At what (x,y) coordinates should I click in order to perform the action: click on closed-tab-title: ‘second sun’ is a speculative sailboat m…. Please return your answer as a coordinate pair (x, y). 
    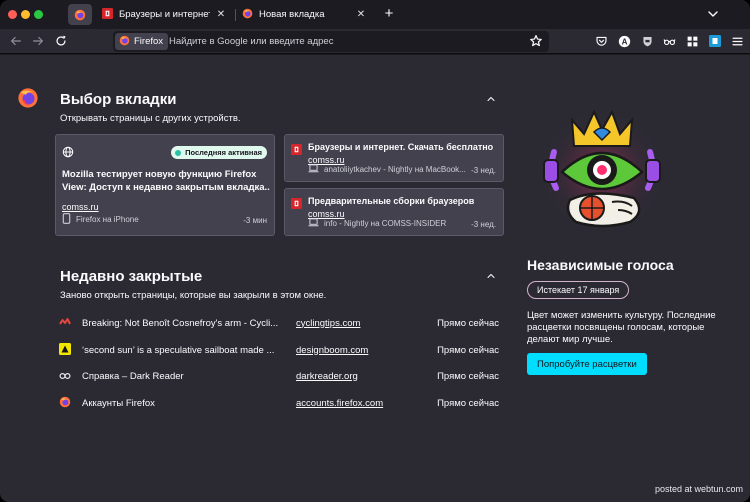
    Looking at the image, I should click on (178, 350).